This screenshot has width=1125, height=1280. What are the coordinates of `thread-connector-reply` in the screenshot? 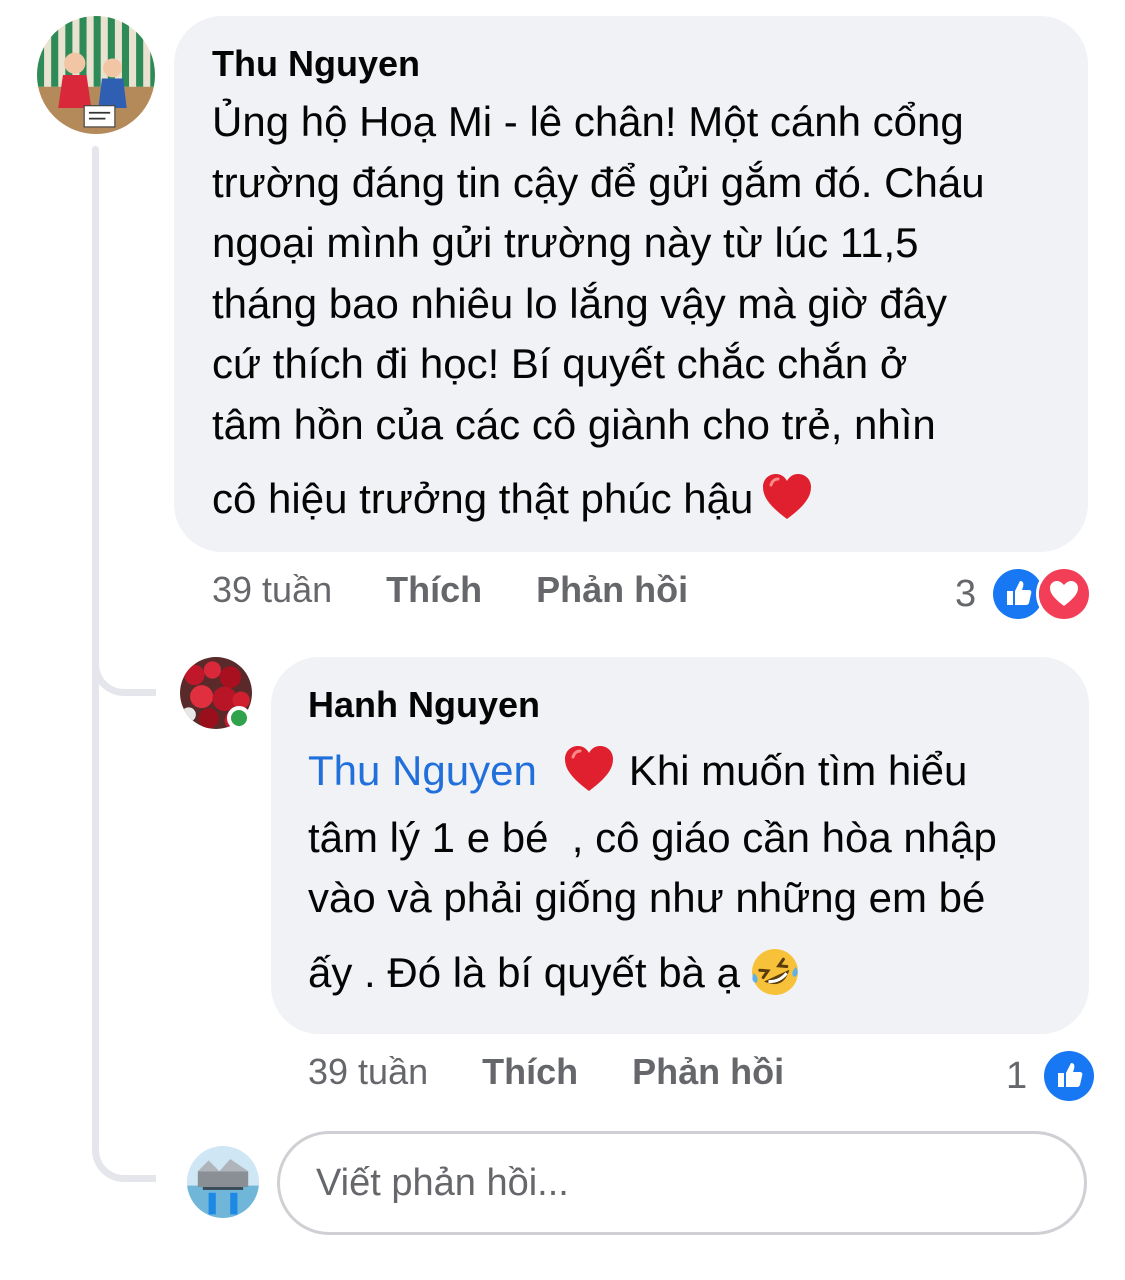 It's located at (124, 674).